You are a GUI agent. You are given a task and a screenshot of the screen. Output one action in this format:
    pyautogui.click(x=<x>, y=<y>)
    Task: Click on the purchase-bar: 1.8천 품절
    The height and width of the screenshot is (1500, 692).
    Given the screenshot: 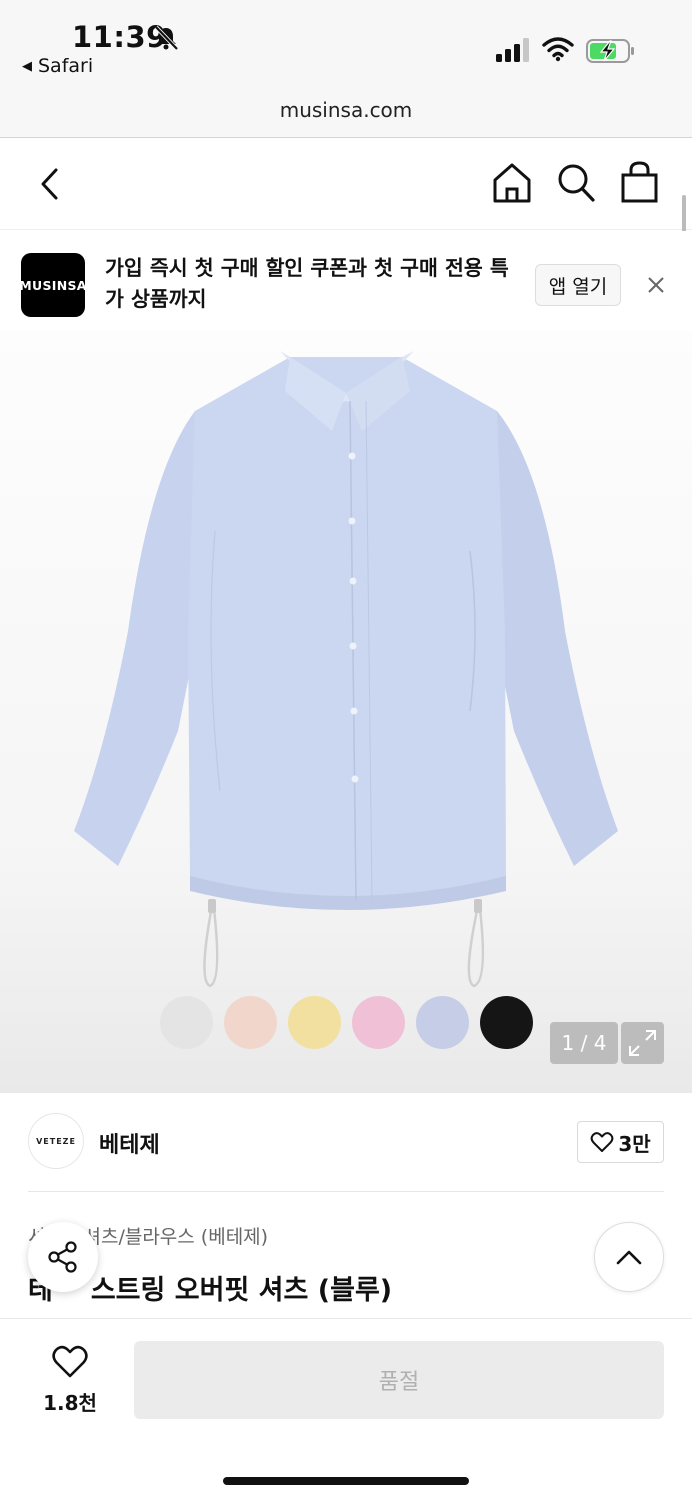 What is the action you would take?
    pyautogui.click(x=346, y=1409)
    